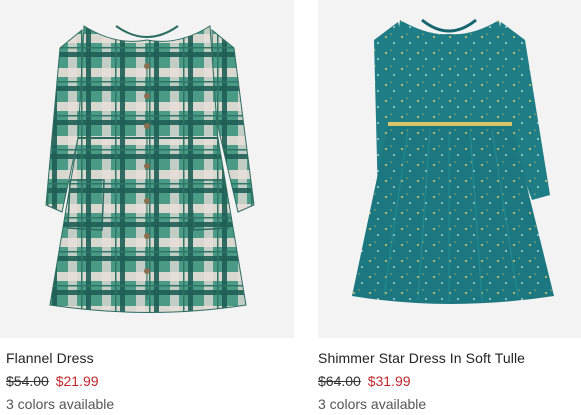  I want to click on product-name: Flannel Dress, so click(50, 358).